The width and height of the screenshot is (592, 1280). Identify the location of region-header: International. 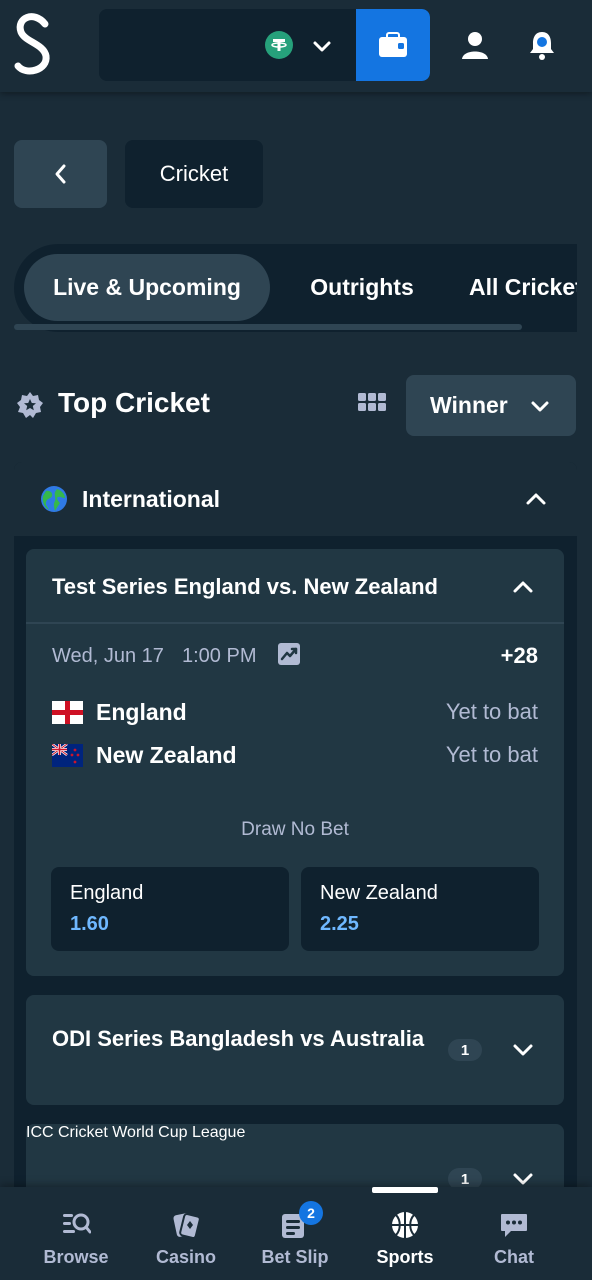
(295, 499).